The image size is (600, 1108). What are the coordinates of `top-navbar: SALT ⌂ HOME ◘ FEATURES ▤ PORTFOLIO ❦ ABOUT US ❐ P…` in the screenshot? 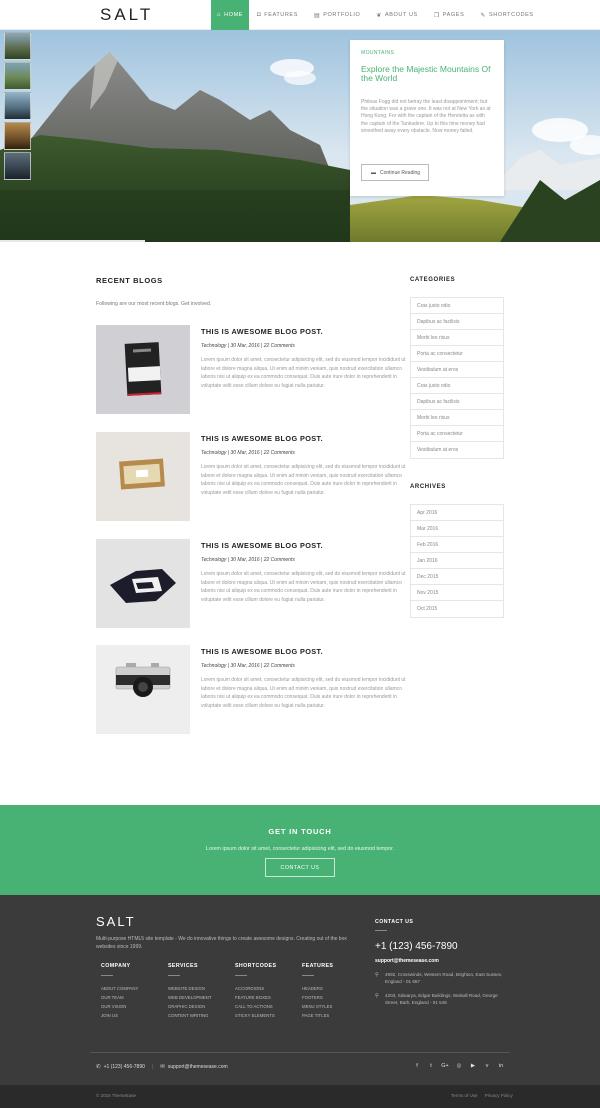 It's located at (300, 15).